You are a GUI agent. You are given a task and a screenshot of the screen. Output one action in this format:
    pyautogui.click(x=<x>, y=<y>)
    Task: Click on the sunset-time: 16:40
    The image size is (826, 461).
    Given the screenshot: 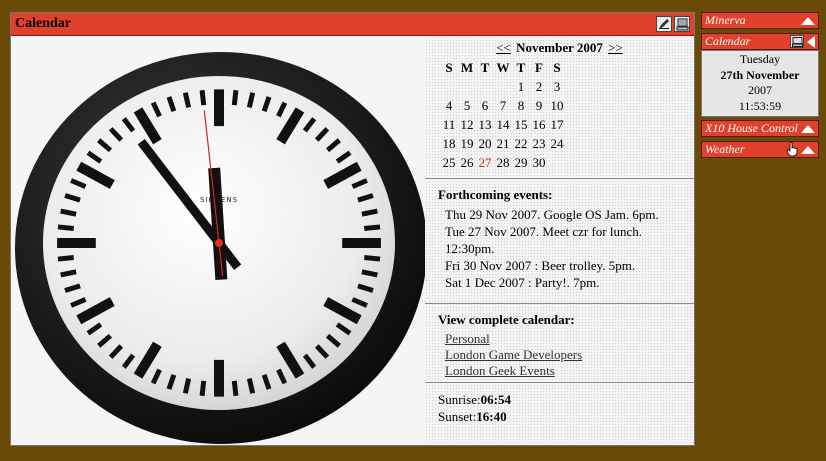 What is the action you would take?
    pyautogui.click(x=491, y=416)
    